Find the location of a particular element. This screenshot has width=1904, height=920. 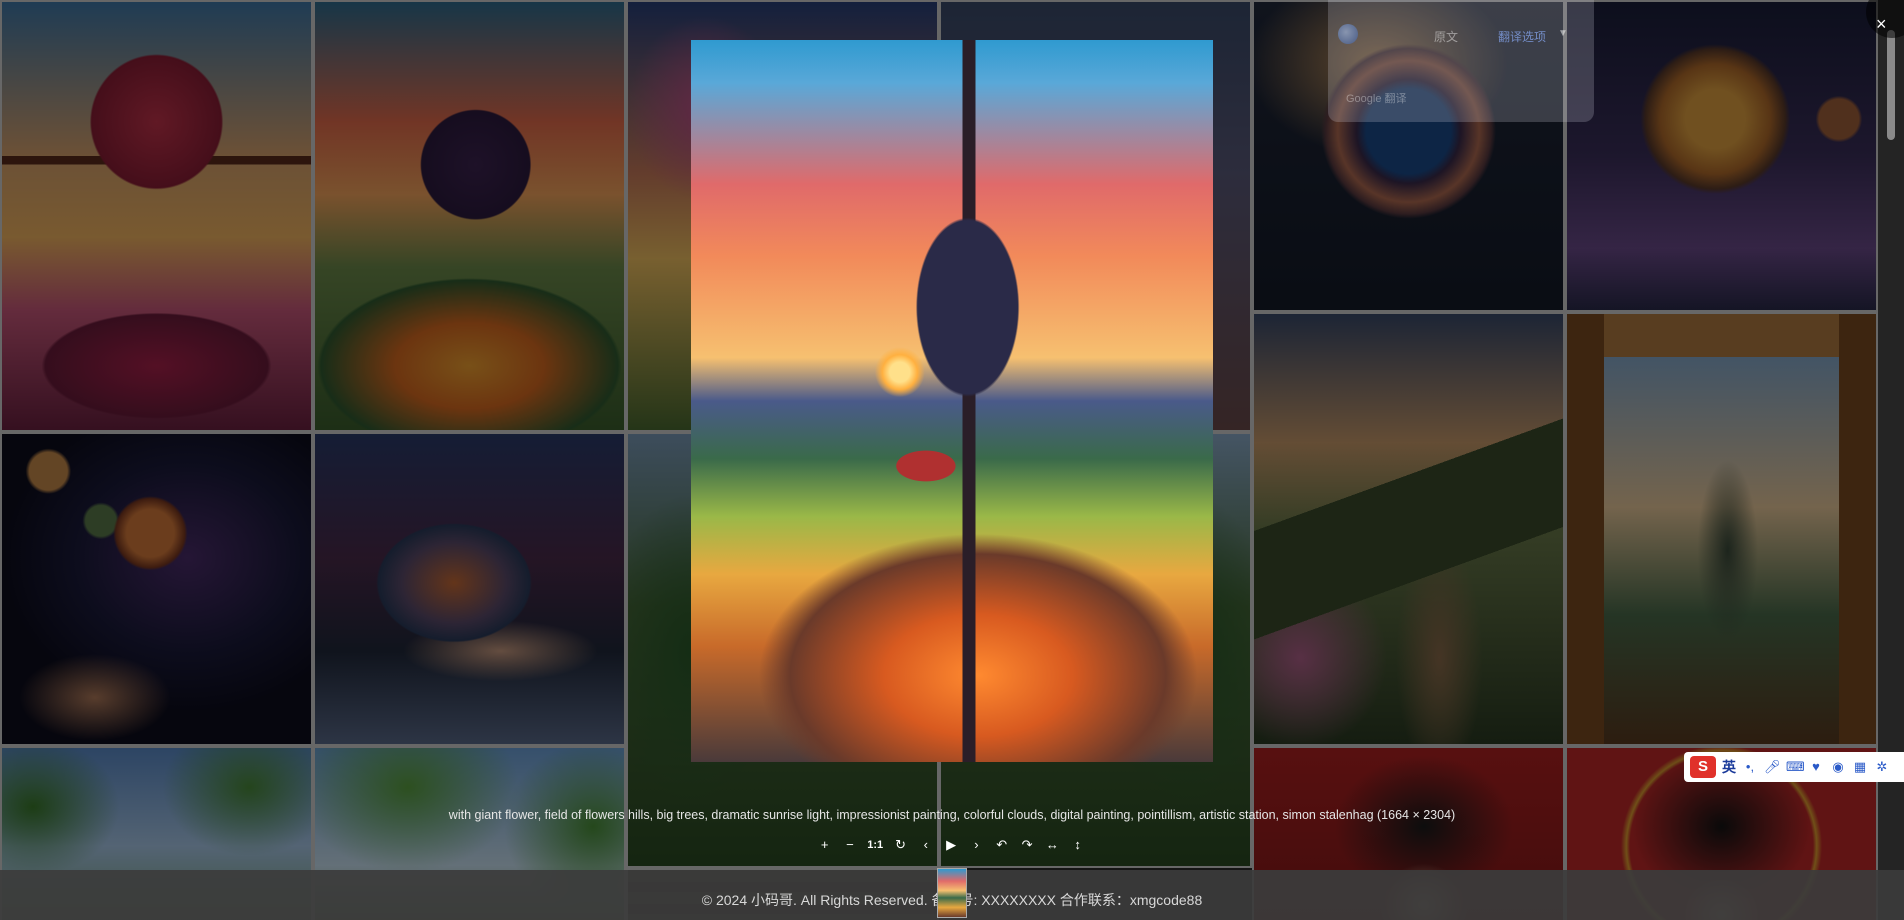

flip-vertical-button: ↕ is located at coordinates (1077, 845).